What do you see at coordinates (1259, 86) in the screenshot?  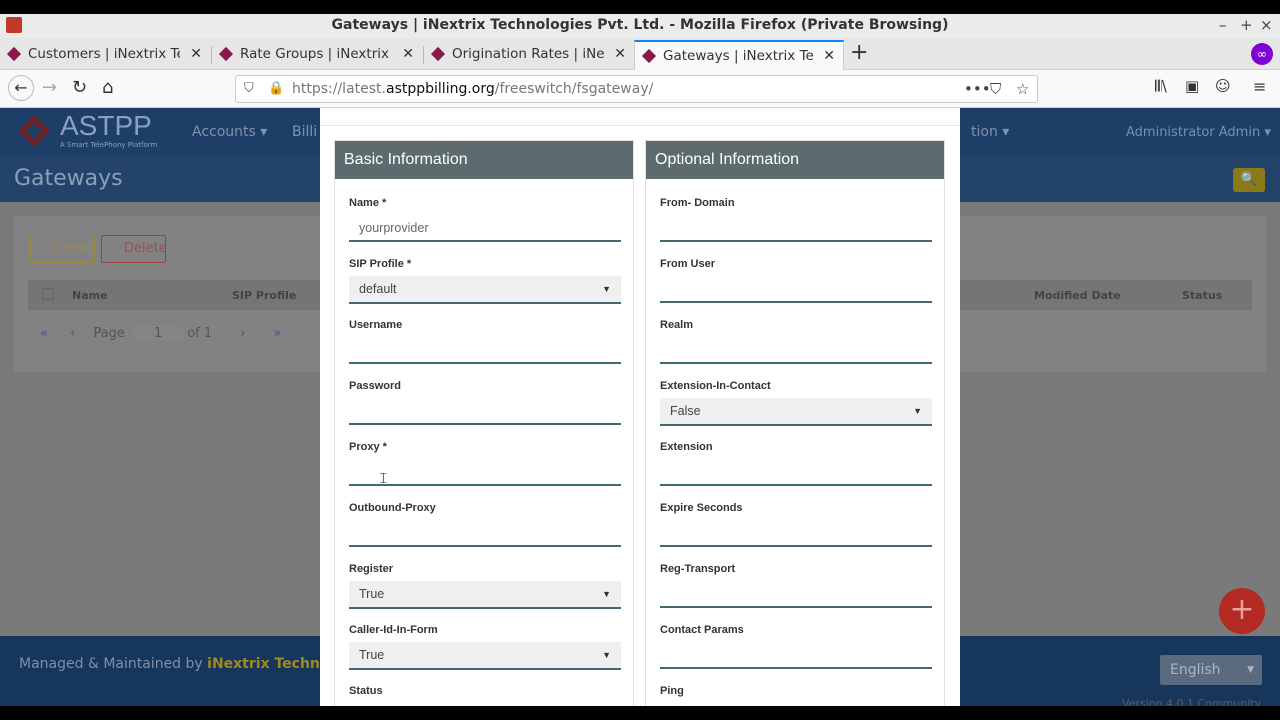 I see `hamburger-menu-icon: ≡` at bounding box center [1259, 86].